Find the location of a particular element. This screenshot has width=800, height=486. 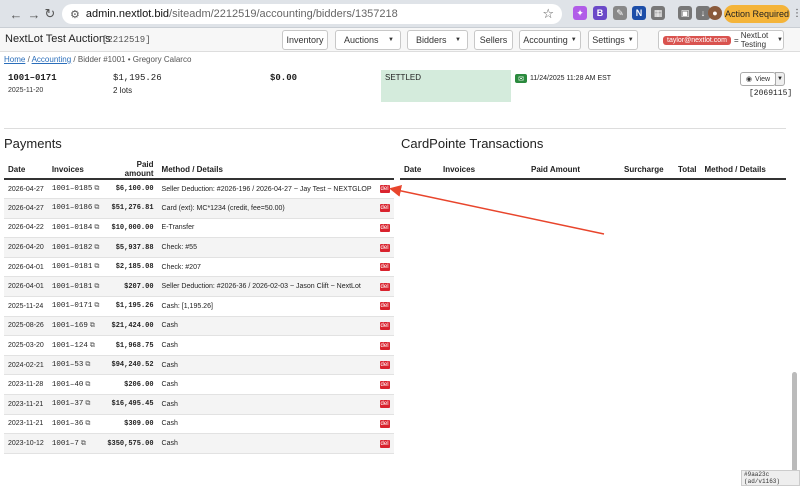

version-tag: #9aa23c (ad/v1163) is located at coordinates (770, 478).